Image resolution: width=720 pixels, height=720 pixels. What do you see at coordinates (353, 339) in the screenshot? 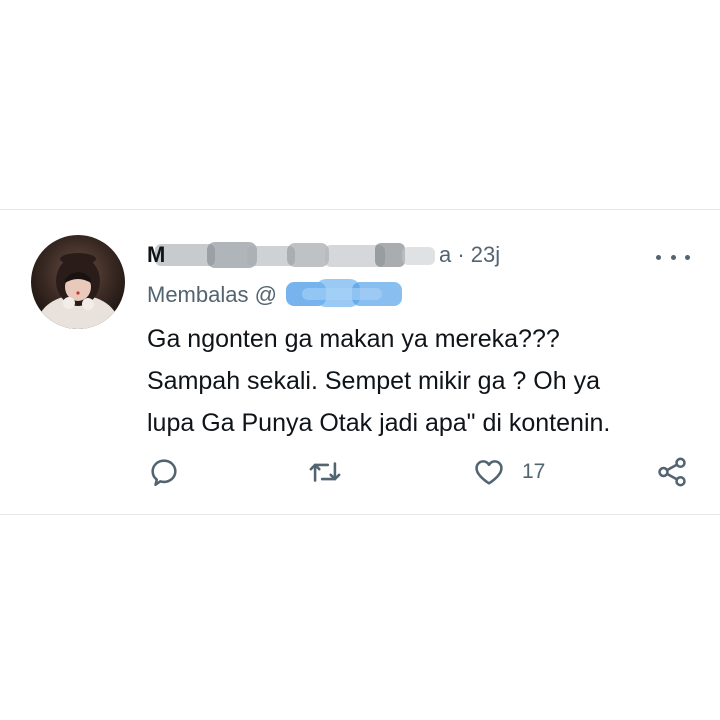
I see `tweet-text-line: Ga ngonten ga makan ya mereka???` at bounding box center [353, 339].